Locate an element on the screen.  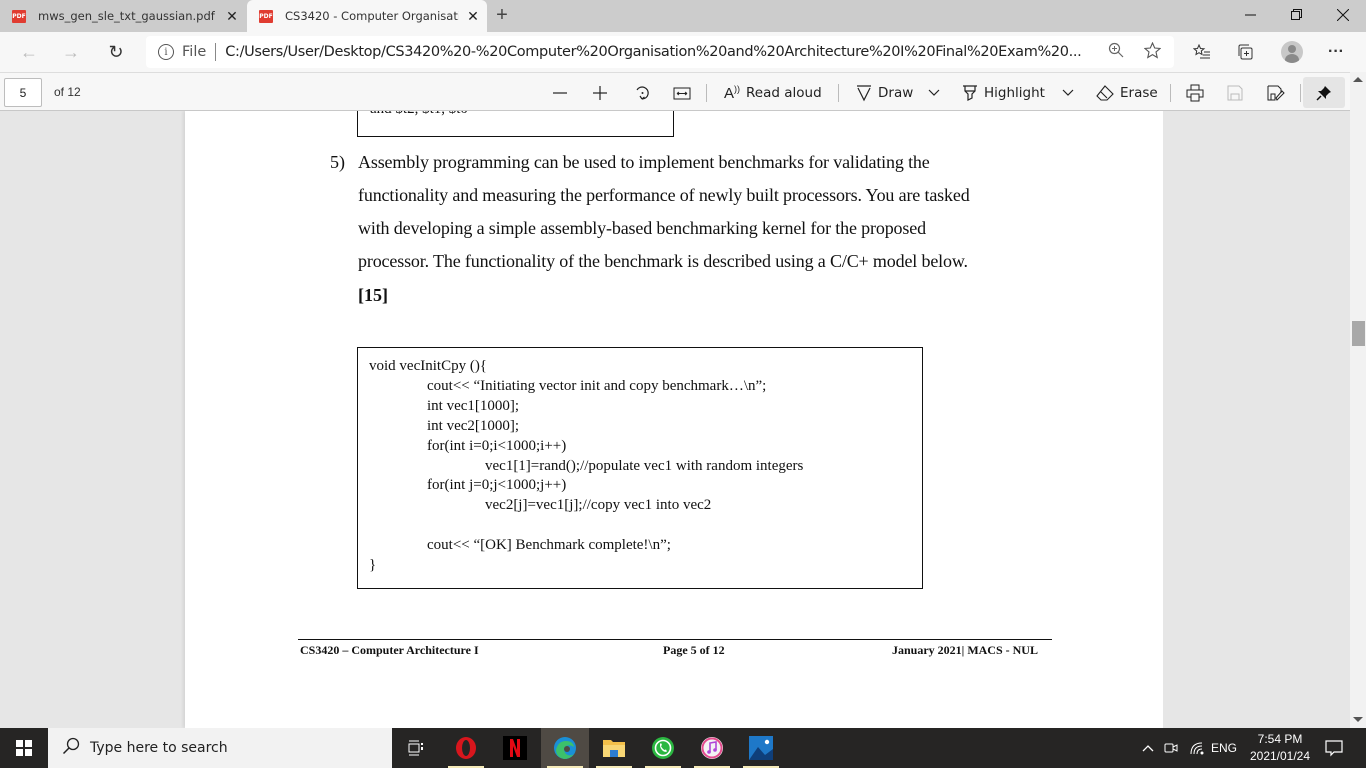
code-line: cout<< “[OK] Benchmark complete!\n”; is located at coordinates (549, 545).